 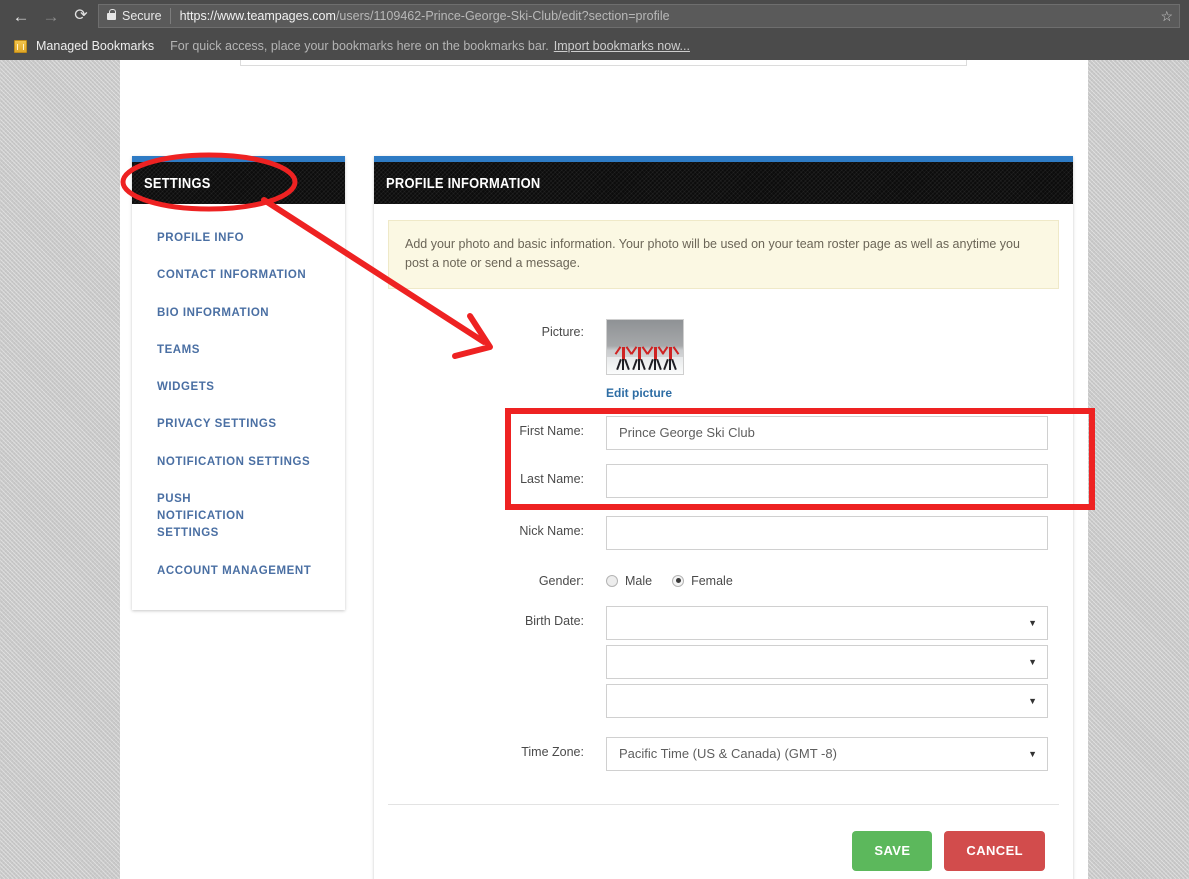 I want to click on radio-female-icon, so click(x=678, y=580).